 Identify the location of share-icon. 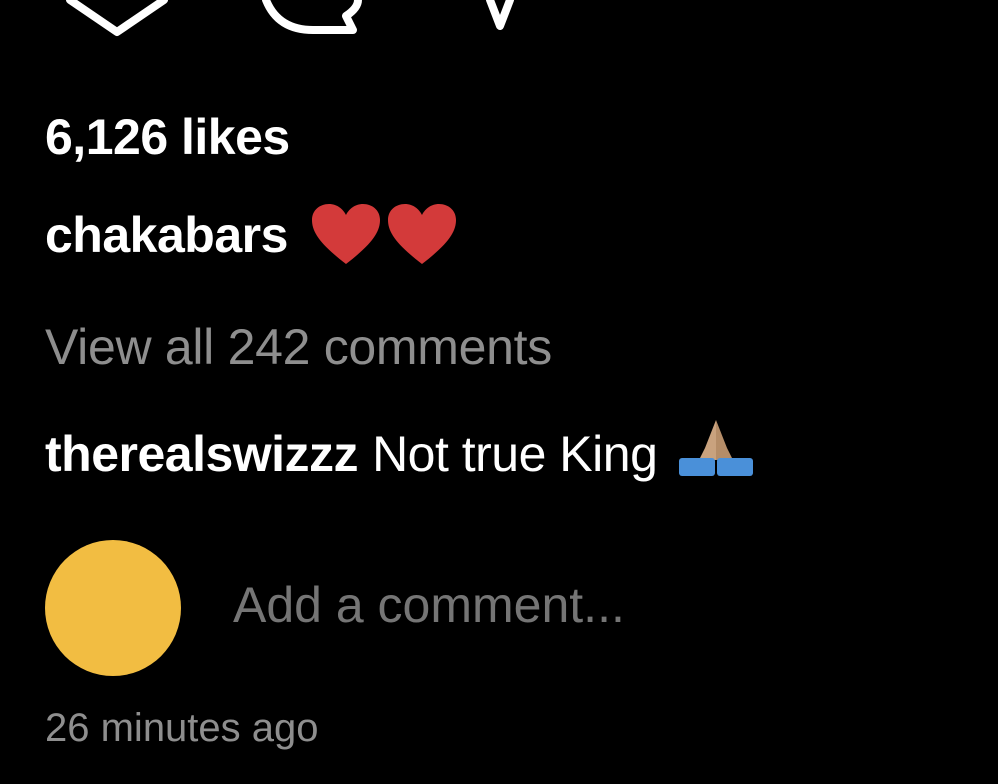
(500, 20).